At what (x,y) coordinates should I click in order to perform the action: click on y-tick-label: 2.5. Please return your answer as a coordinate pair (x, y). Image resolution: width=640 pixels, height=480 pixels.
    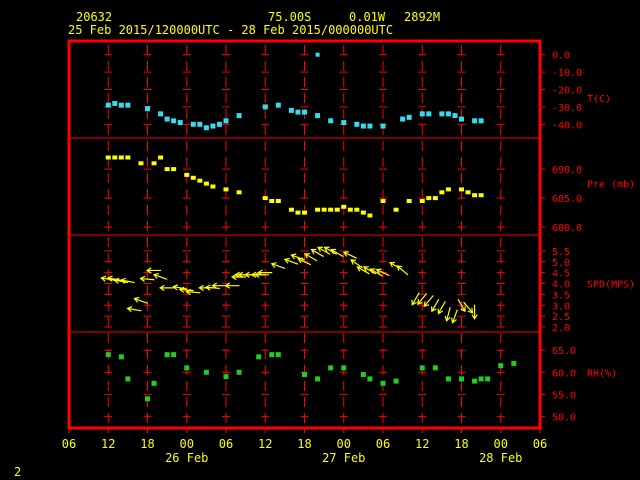
    Looking at the image, I should click on (561, 317).